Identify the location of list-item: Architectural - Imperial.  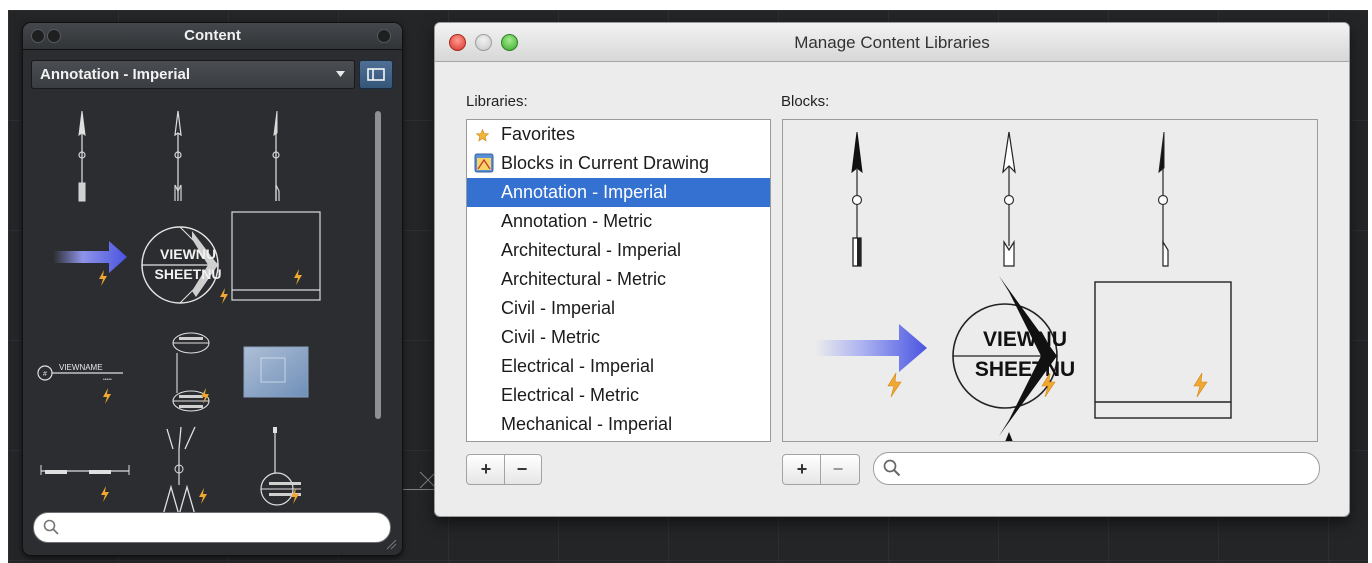
(618, 250).